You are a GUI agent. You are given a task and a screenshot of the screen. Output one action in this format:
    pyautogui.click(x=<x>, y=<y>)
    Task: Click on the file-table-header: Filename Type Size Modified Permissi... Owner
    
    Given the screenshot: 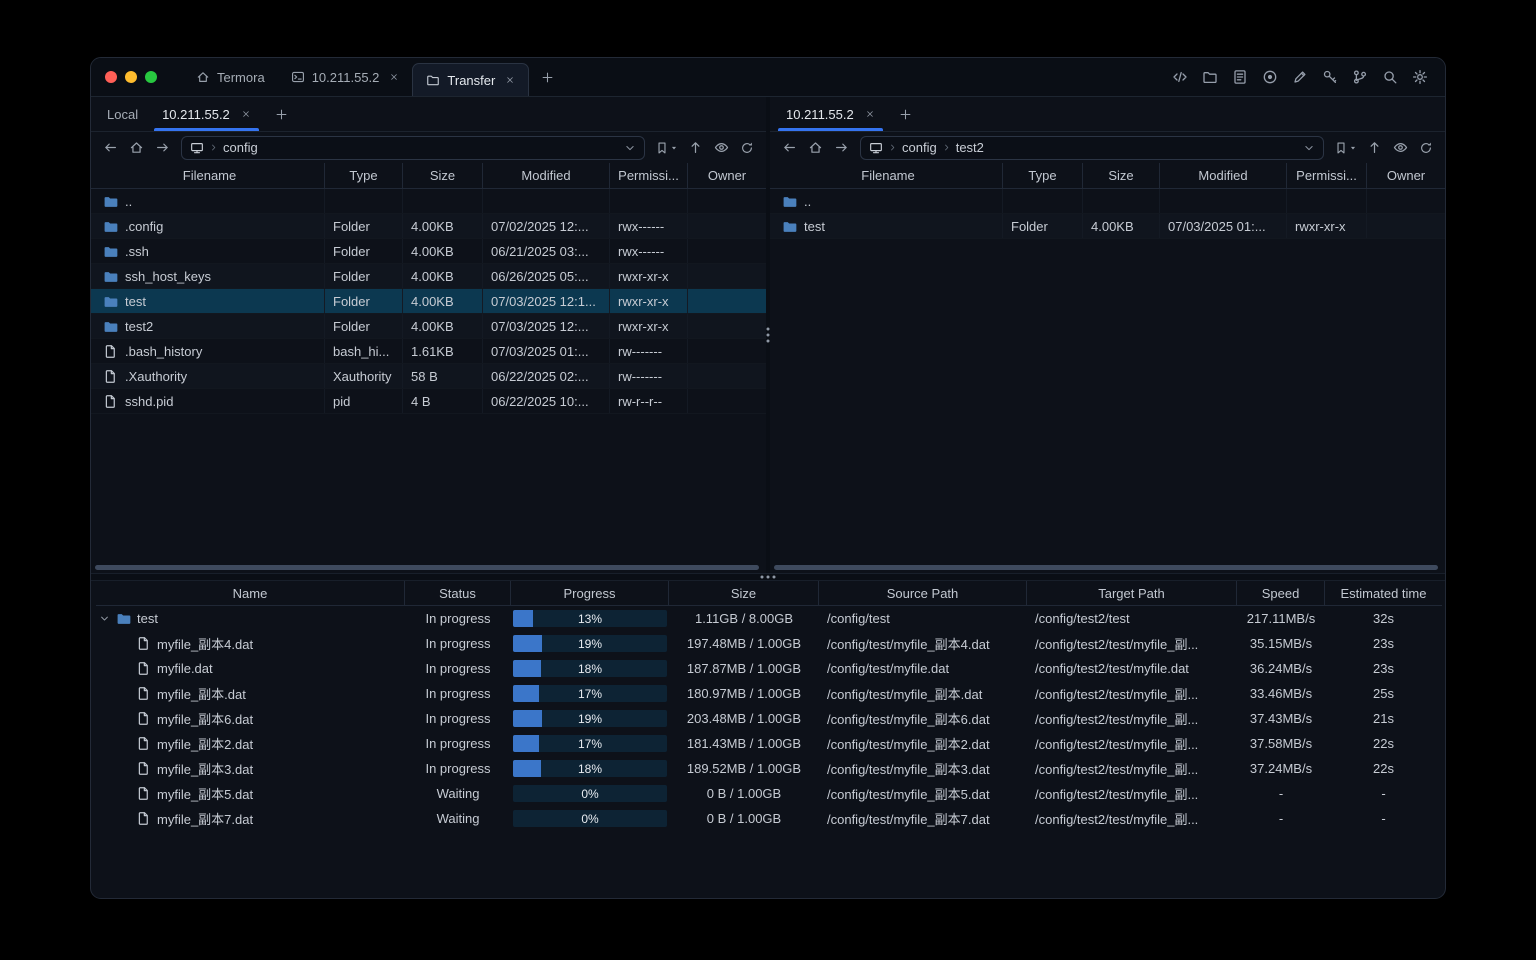 What is the action you would take?
    pyautogui.click(x=1107, y=176)
    